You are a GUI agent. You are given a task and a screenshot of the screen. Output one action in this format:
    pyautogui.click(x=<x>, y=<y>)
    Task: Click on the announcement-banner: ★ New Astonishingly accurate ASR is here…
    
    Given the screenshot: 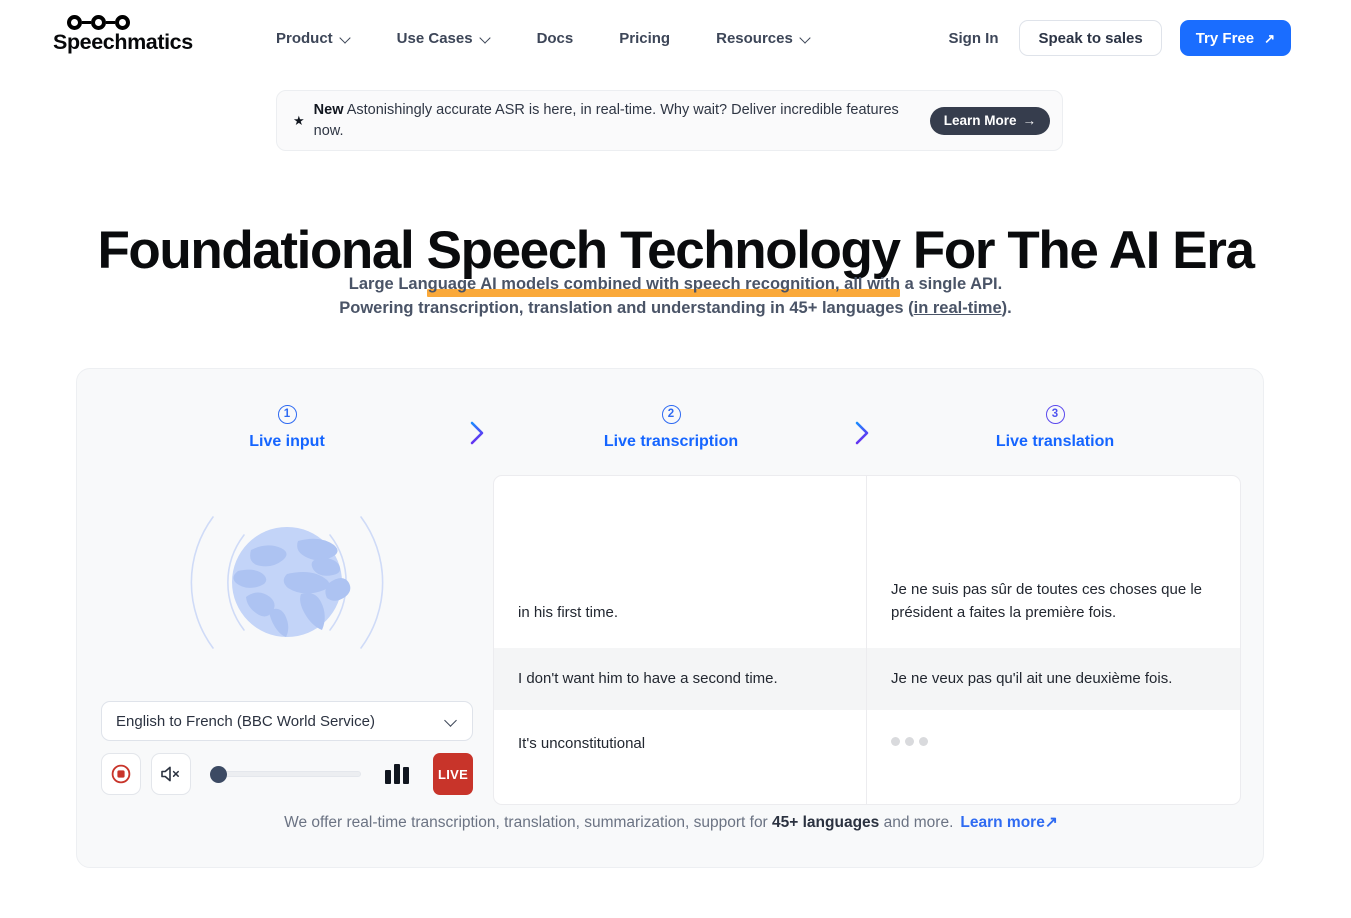 What is the action you would take?
    pyautogui.click(x=669, y=121)
    